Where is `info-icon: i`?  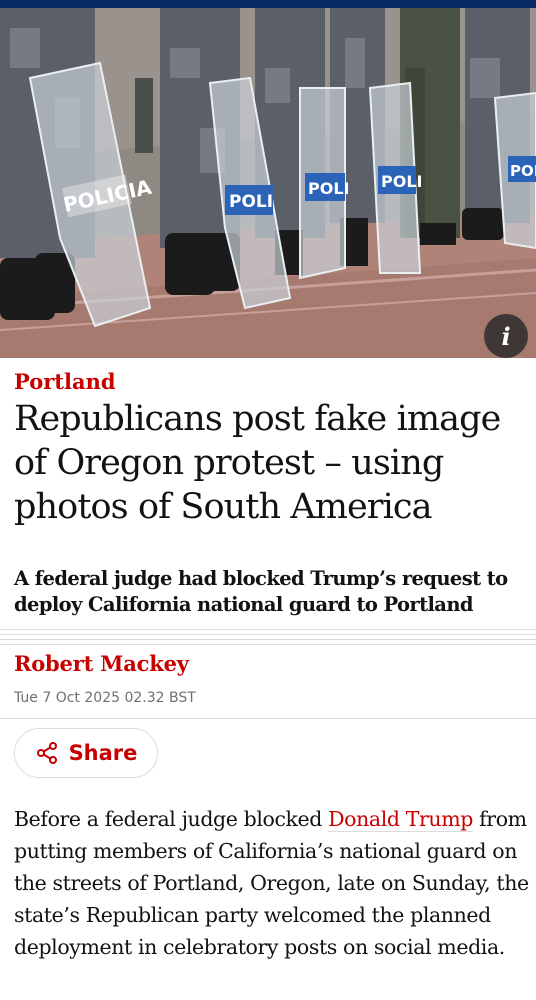 info-icon: i is located at coordinates (506, 336).